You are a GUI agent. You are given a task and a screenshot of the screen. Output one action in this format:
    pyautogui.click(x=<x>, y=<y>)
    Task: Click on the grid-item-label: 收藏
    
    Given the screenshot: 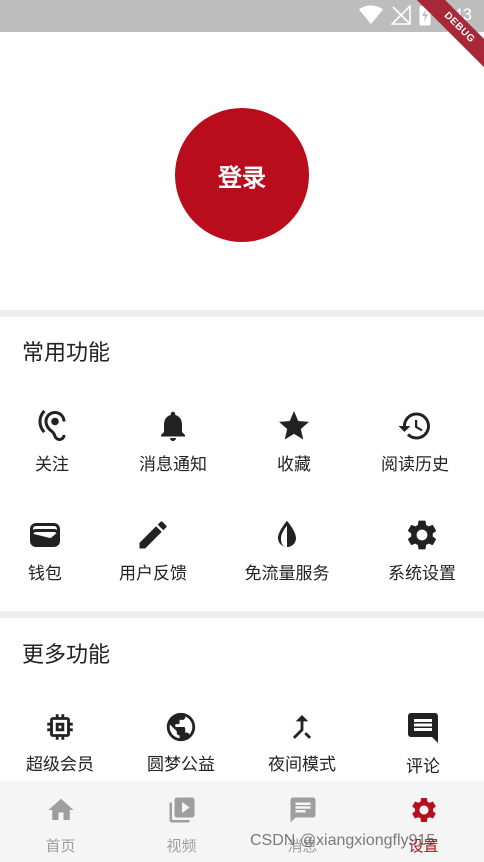 What is the action you would take?
    pyautogui.click(x=294, y=465)
    